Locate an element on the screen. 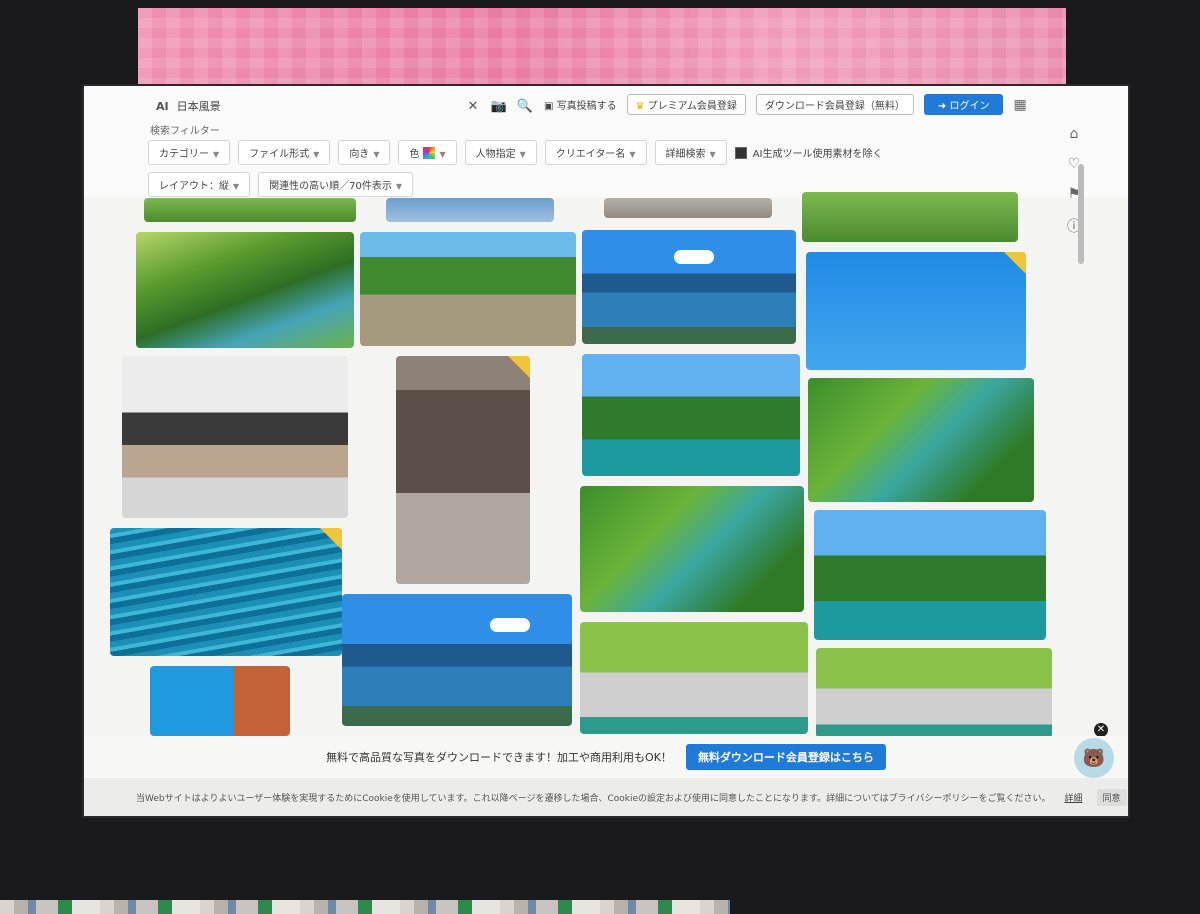 The height and width of the screenshot is (914, 1200). filter-file-format: ファイル形式 ▼ is located at coordinates (284, 152).